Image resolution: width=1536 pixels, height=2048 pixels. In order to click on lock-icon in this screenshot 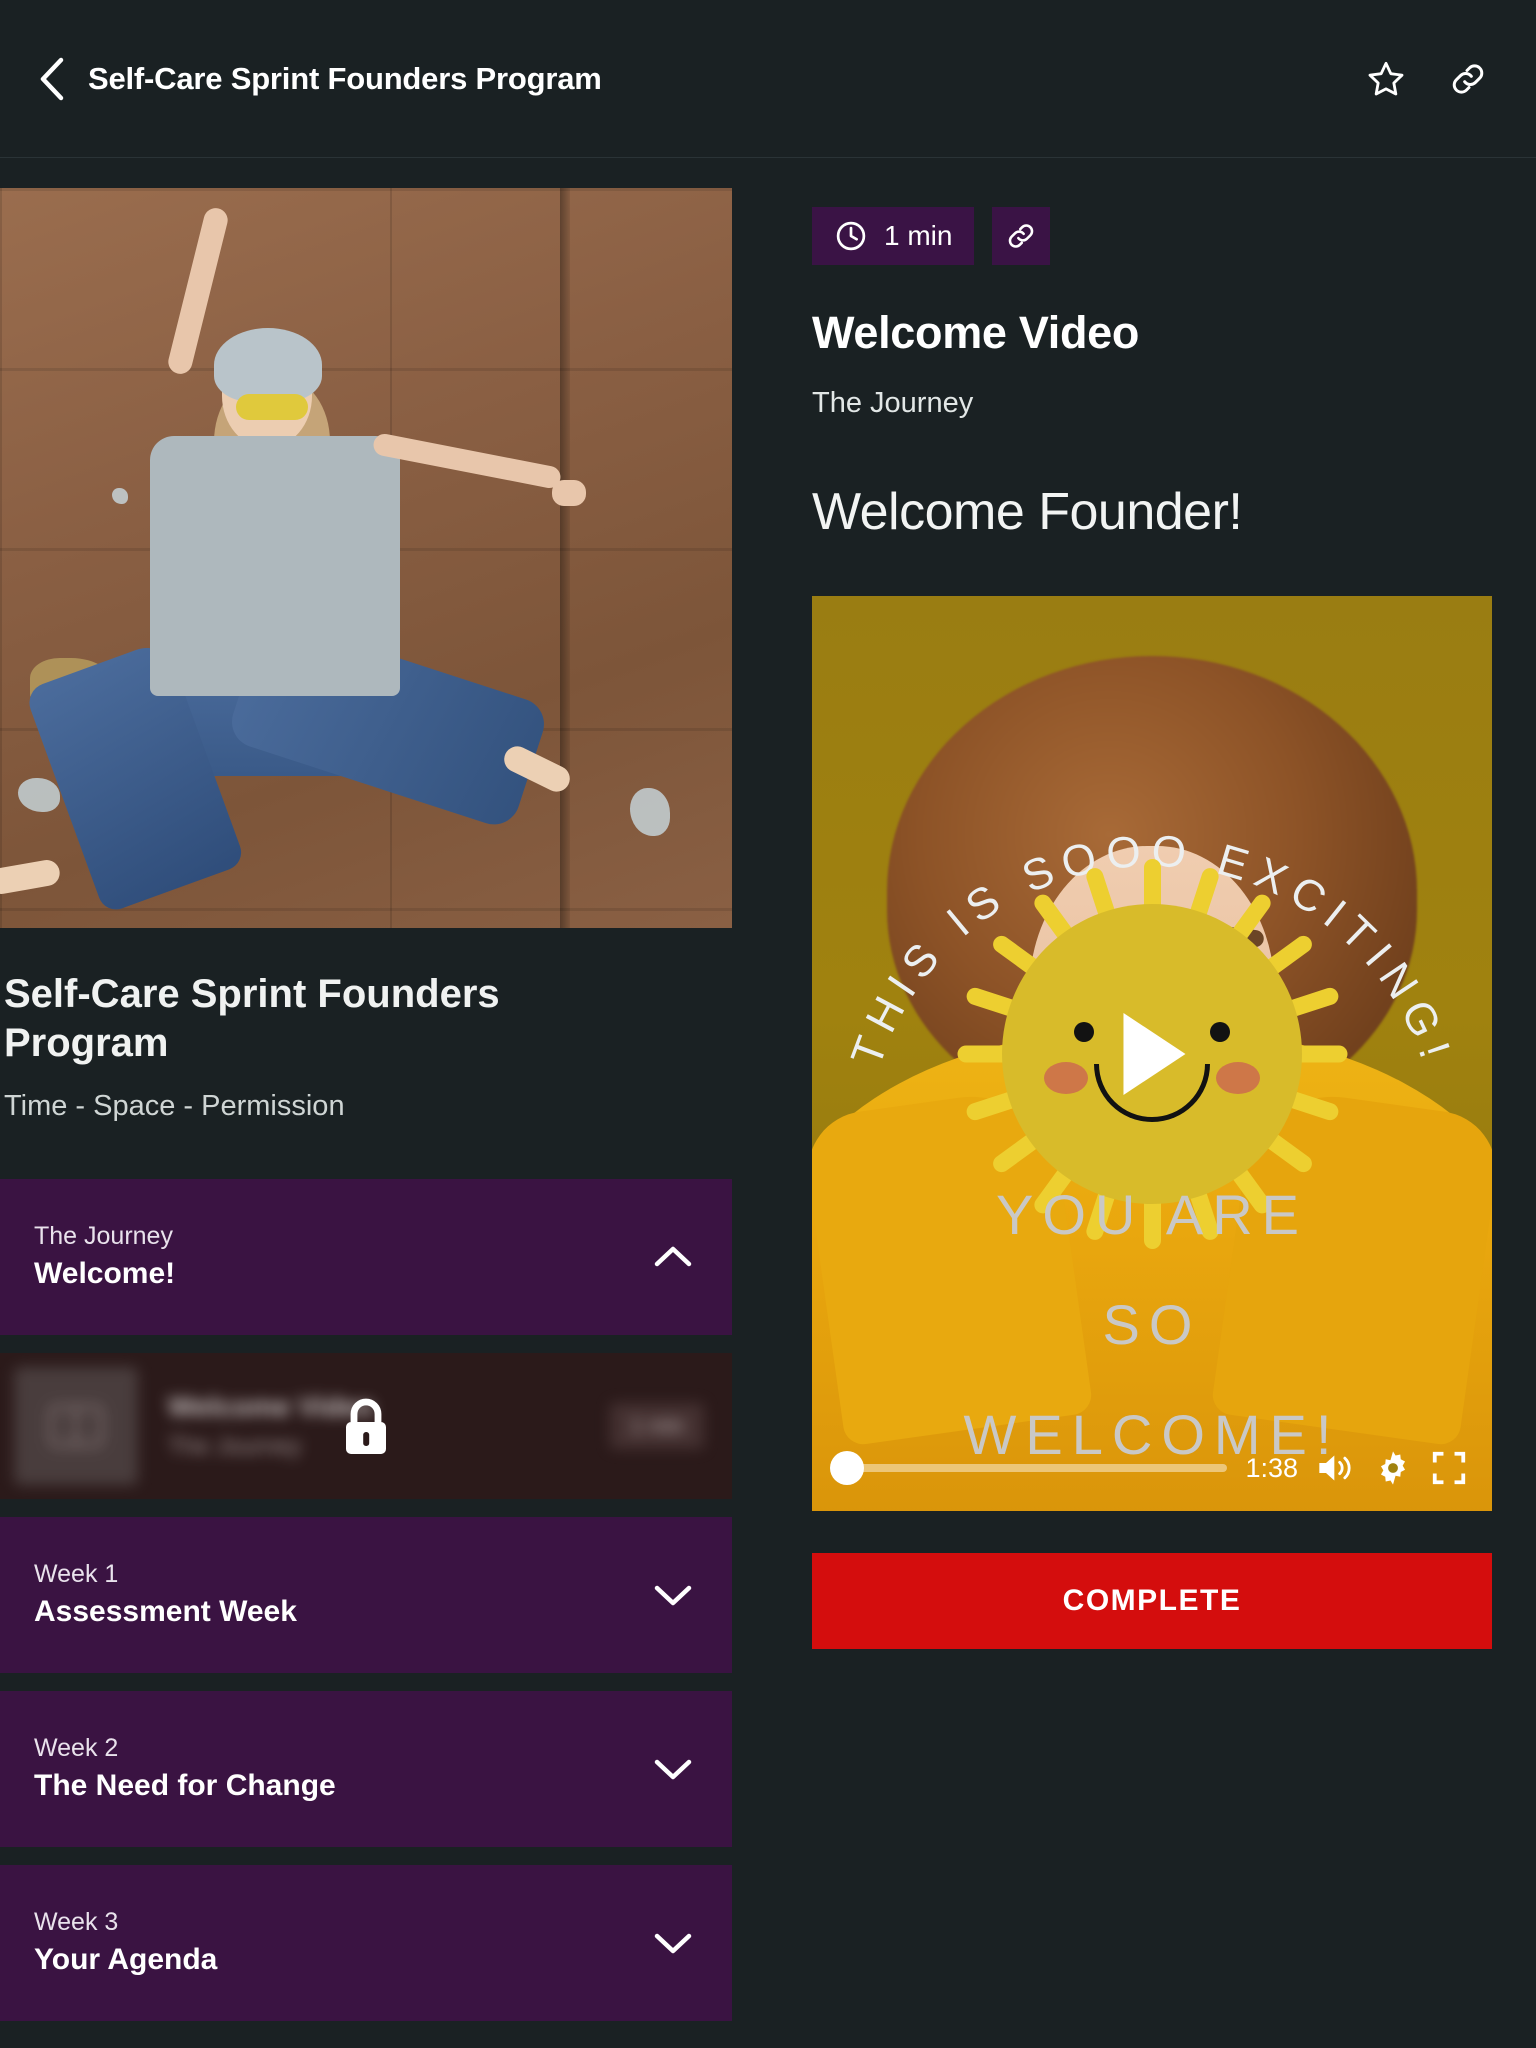, I will do `click(366, 1426)`.